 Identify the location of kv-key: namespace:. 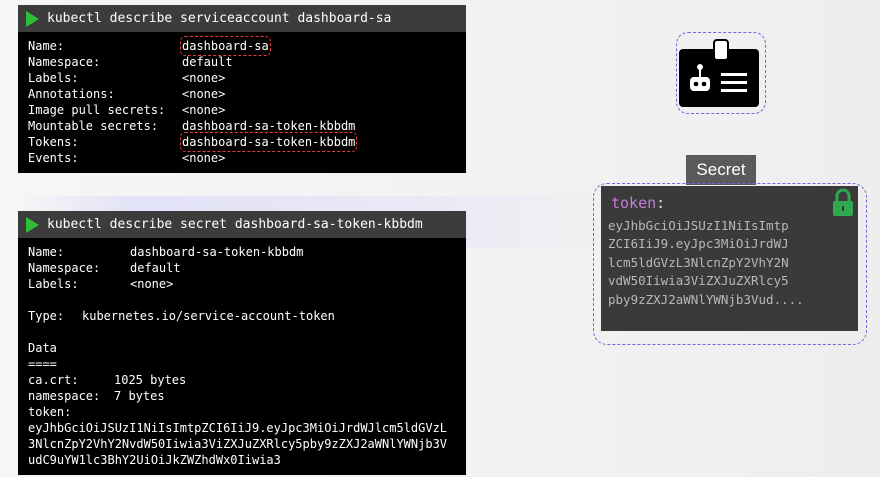
(64, 396).